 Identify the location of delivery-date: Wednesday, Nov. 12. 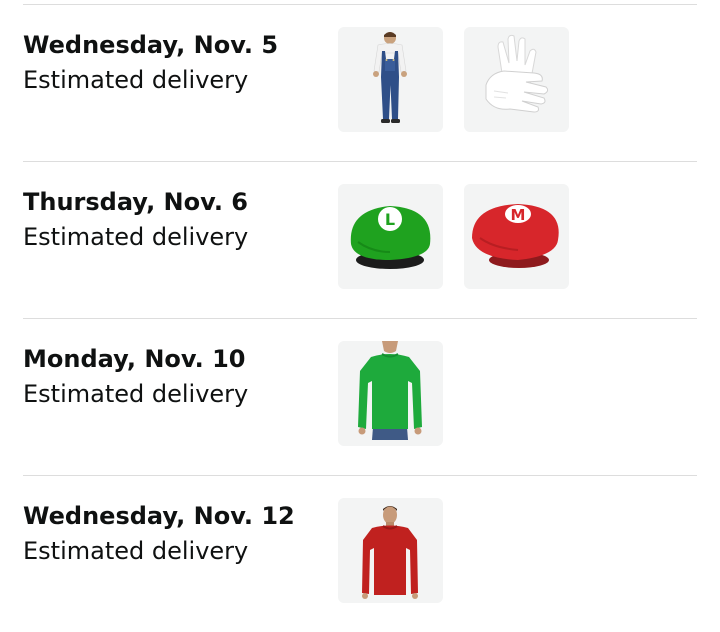
(159, 516).